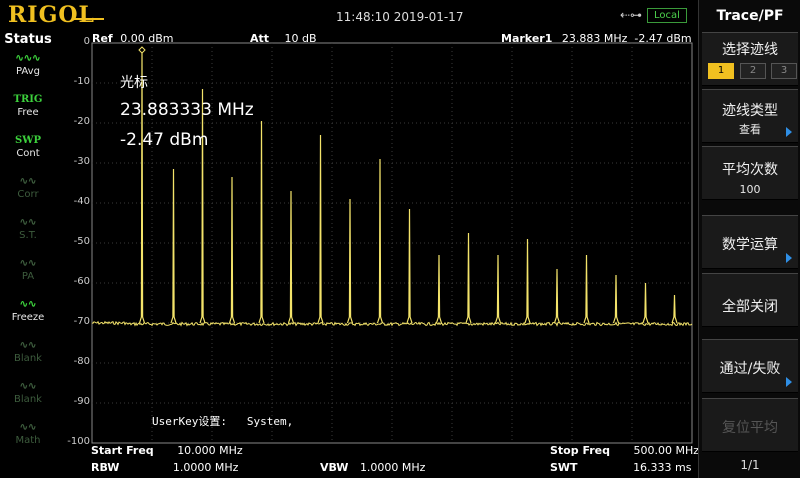  I want to click on start-freq: Start Freq 10.000 MHz, so click(167, 450).